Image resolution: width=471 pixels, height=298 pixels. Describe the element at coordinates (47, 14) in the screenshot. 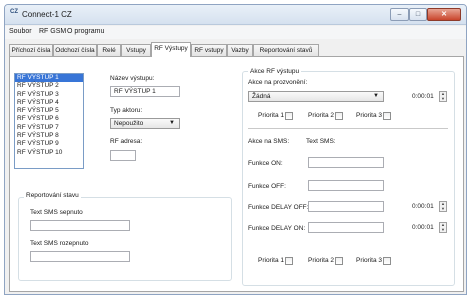

I see `window-title: Connect-1 CZ` at that location.